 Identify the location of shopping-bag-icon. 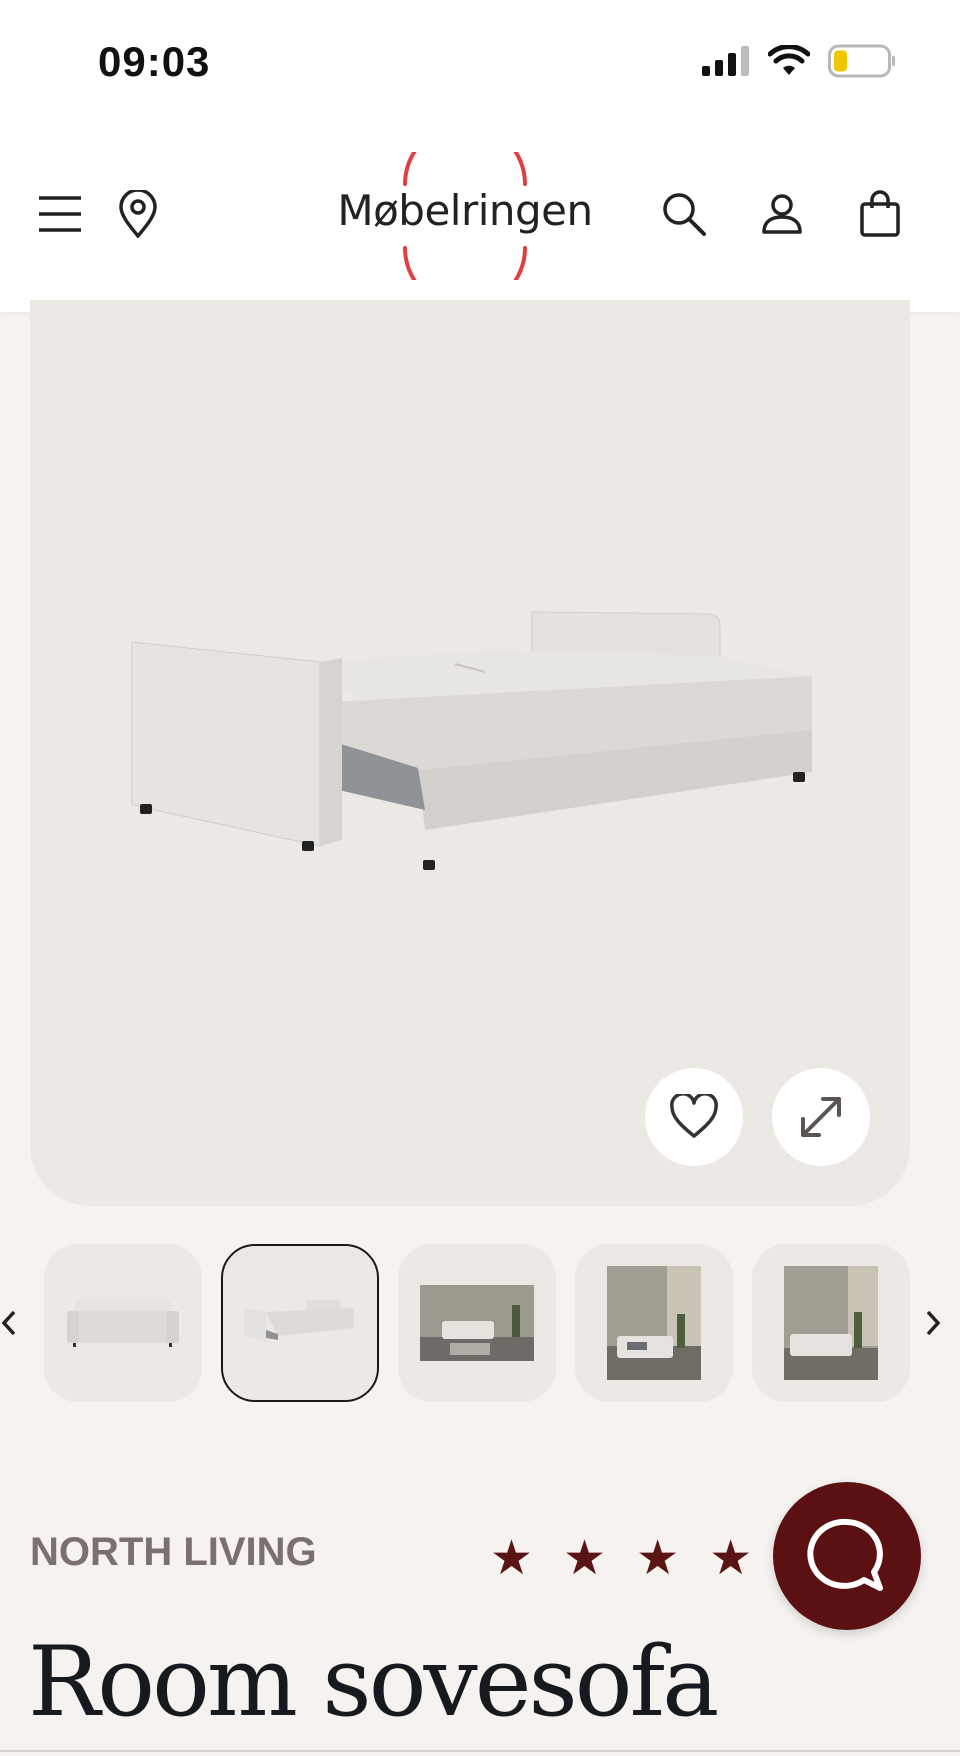
(880, 214).